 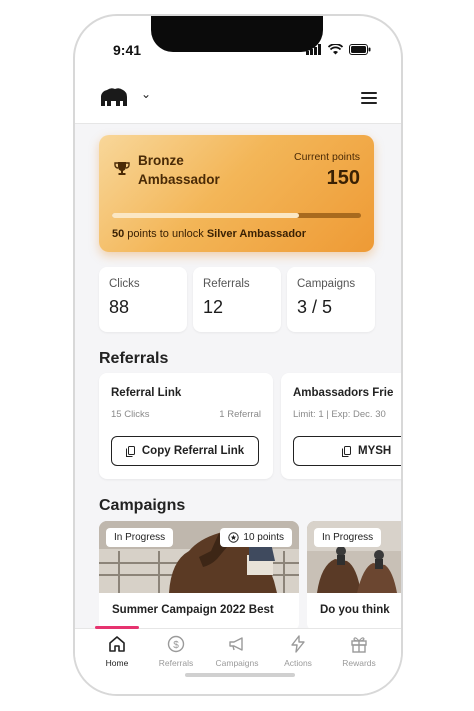 What do you see at coordinates (369, 98) in the screenshot?
I see `hamburger-menu-icon` at bounding box center [369, 98].